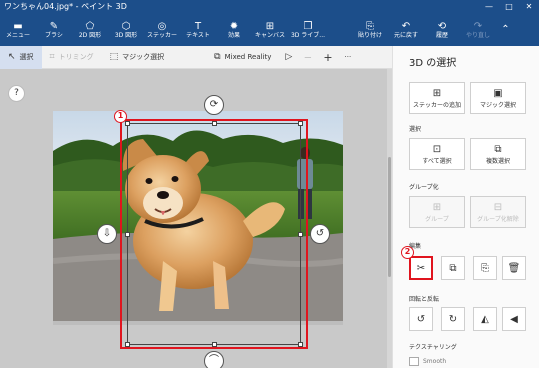  I want to click on select-tool-button: ↖ 選択, so click(21, 57).